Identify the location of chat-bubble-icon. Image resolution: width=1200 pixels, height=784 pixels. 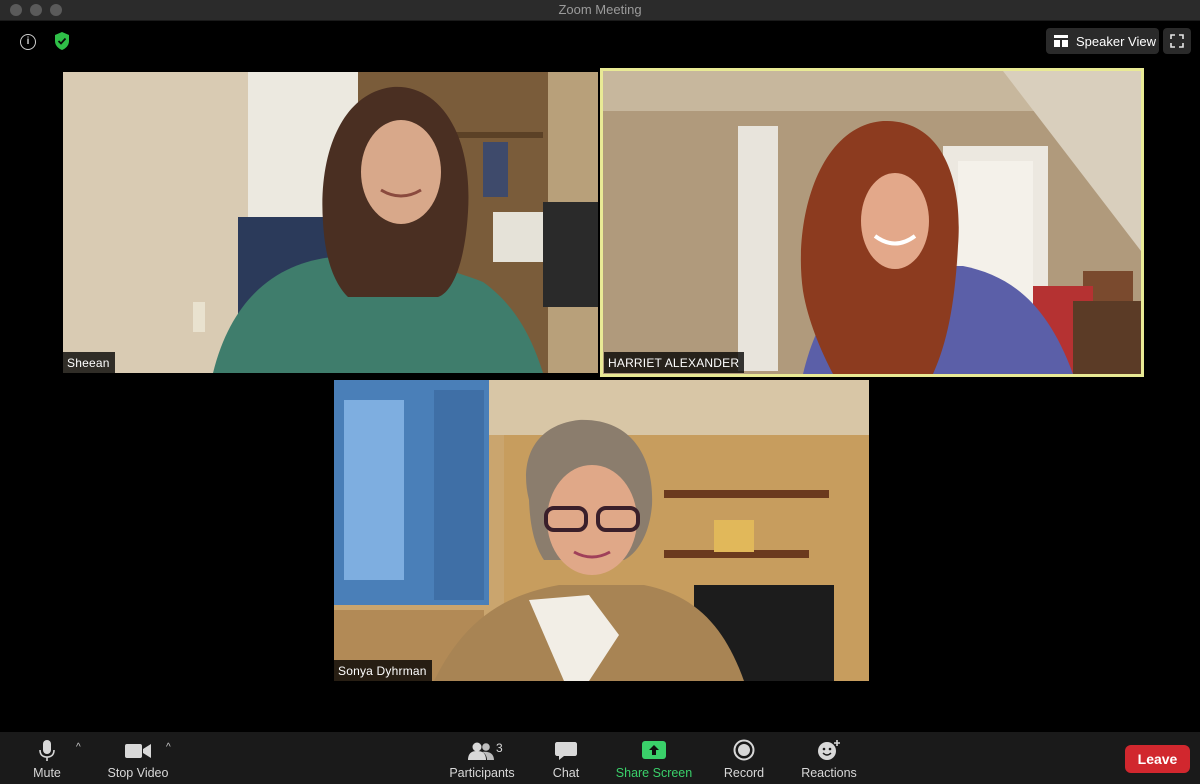
(566, 751).